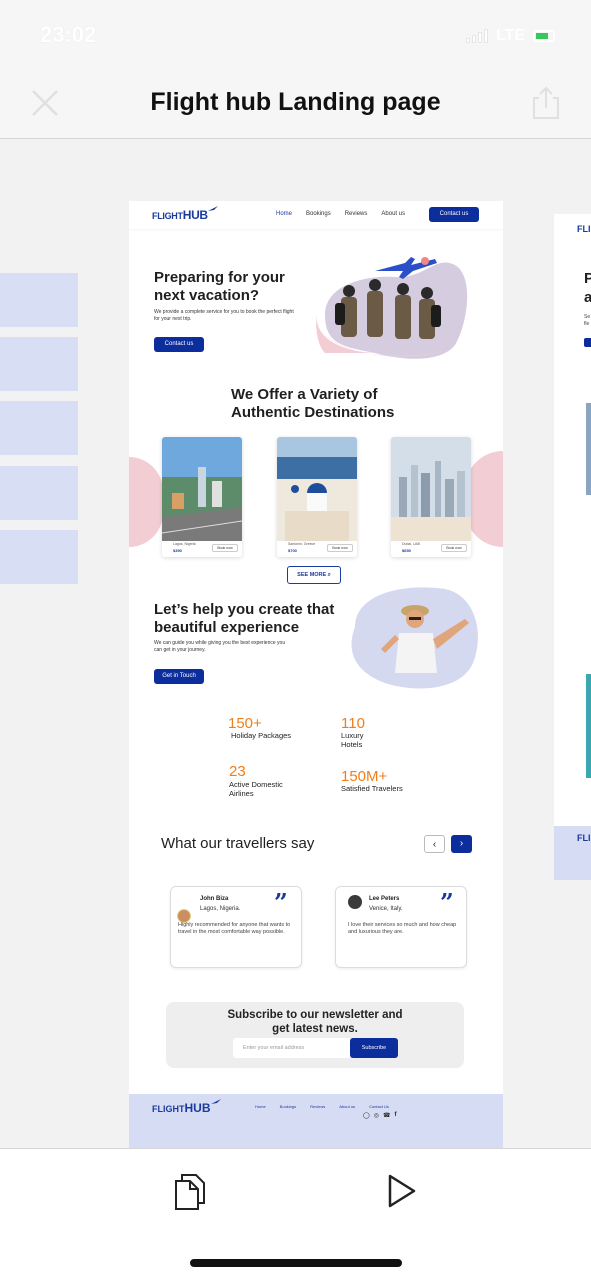 This screenshot has width=591, height=1280. I want to click on destination-price: $650, so click(406, 550).